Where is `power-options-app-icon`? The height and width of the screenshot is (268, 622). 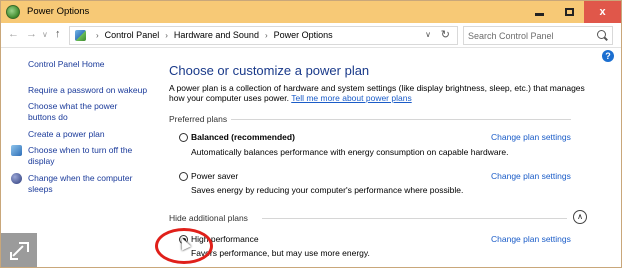
power-options-app-icon is located at coordinates (13, 12).